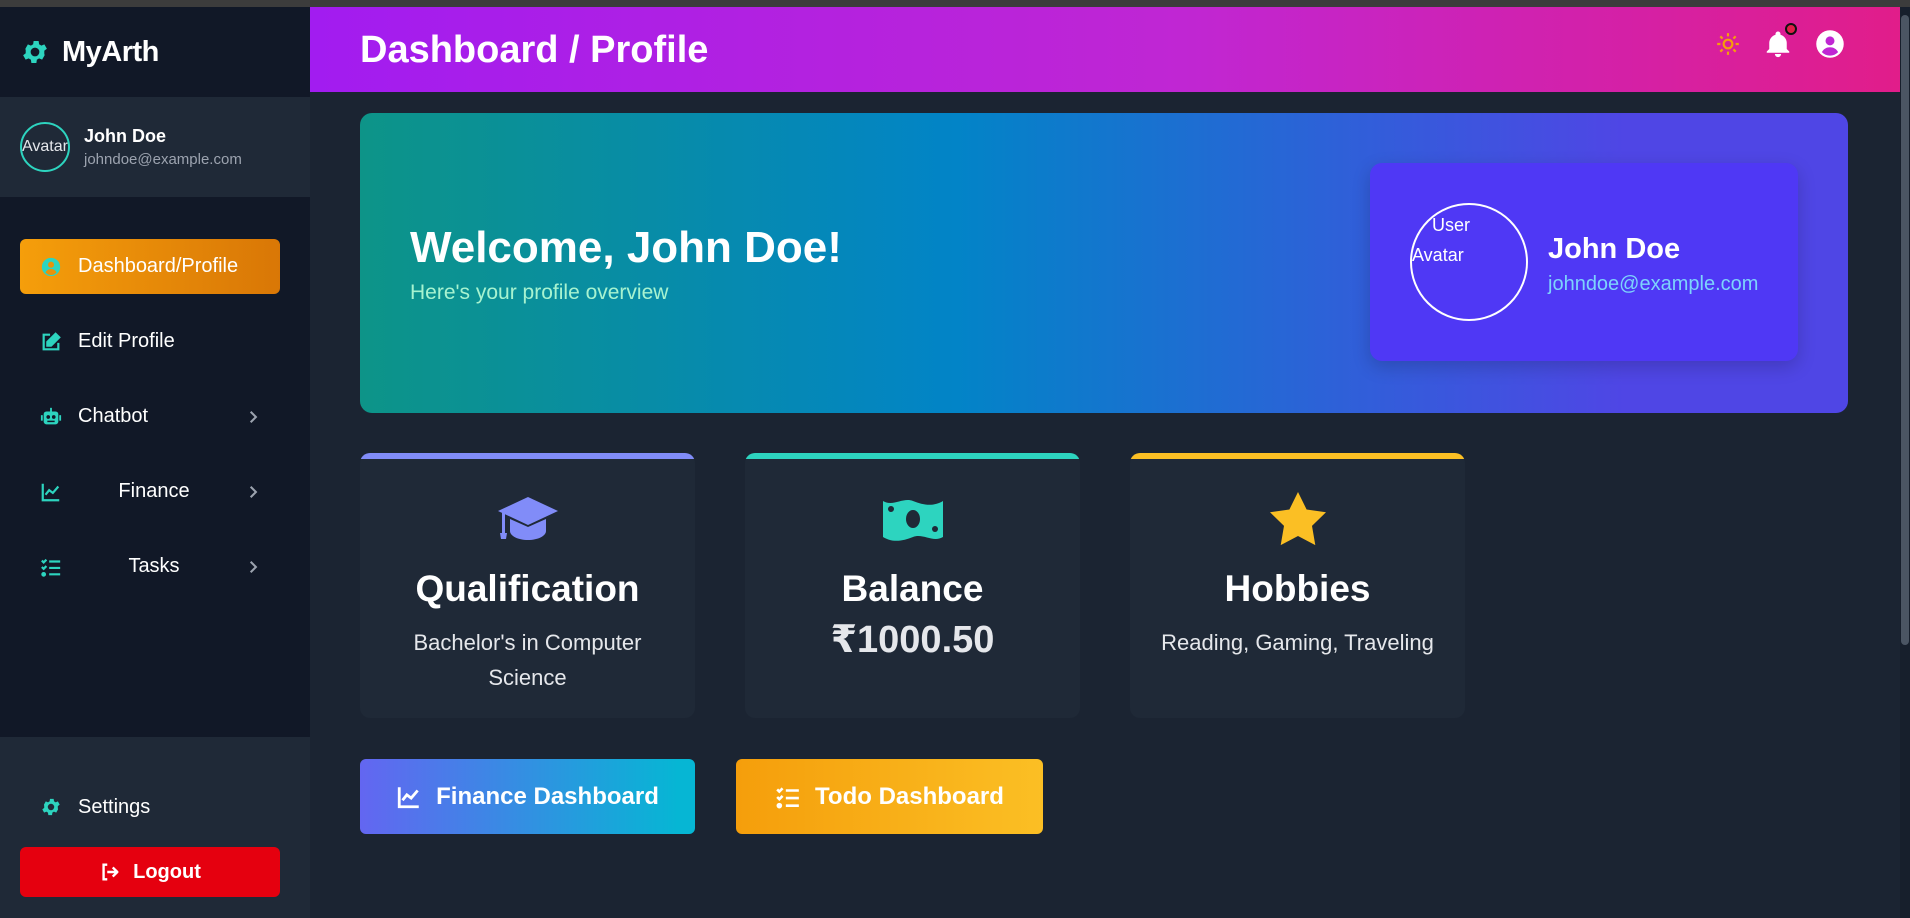 The width and height of the screenshot is (1910, 918). Describe the element at coordinates (1653, 284) in the screenshot. I see `profile-email: johndoe@example.com` at that location.